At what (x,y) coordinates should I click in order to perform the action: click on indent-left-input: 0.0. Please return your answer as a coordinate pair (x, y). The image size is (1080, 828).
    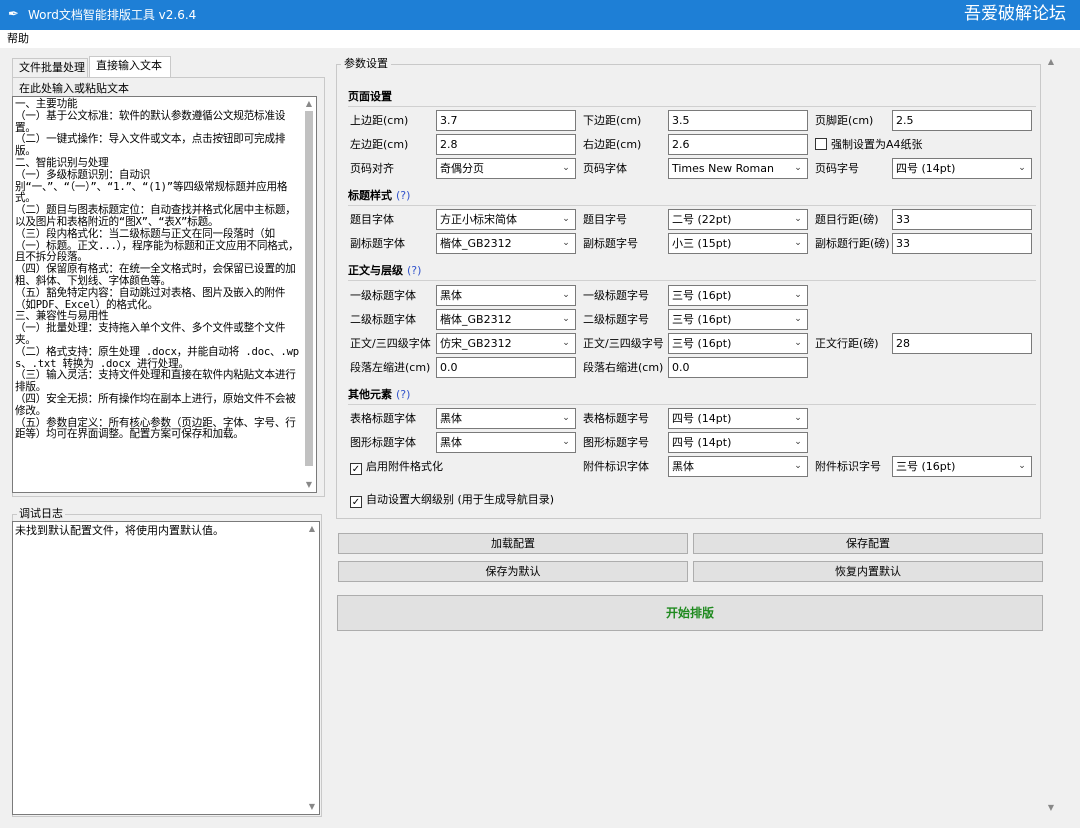
    Looking at the image, I should click on (506, 367).